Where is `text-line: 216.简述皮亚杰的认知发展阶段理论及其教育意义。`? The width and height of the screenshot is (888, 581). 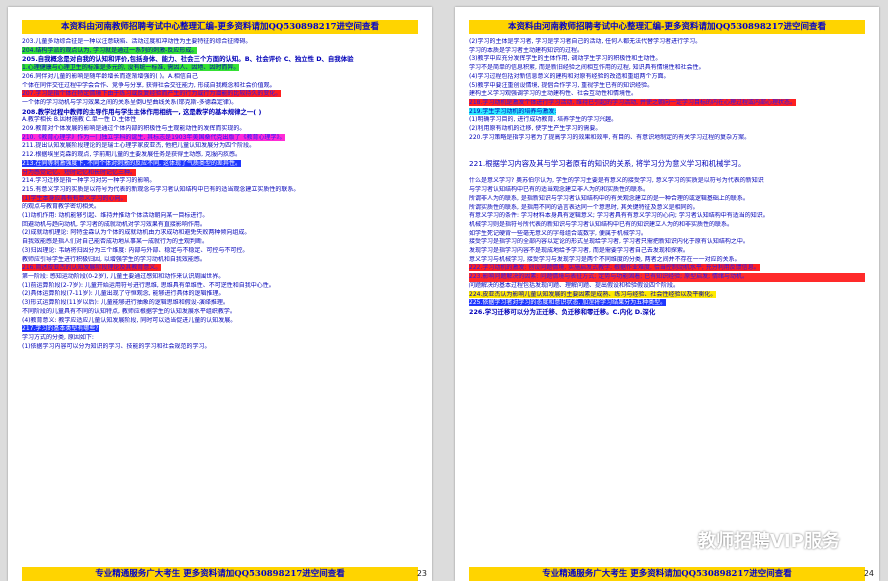
text-line: 216.简述皮亚杰的认知发展阶段理论及其教育意义。 is located at coordinates (220, 268).